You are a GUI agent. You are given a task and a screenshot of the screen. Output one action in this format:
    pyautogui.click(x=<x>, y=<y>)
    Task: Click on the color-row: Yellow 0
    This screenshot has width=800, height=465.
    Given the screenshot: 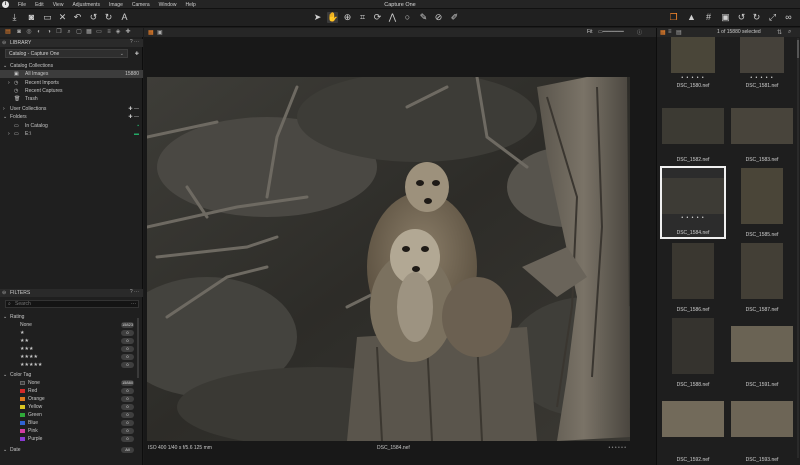 What is the action you would take?
    pyautogui.click(x=71, y=407)
    